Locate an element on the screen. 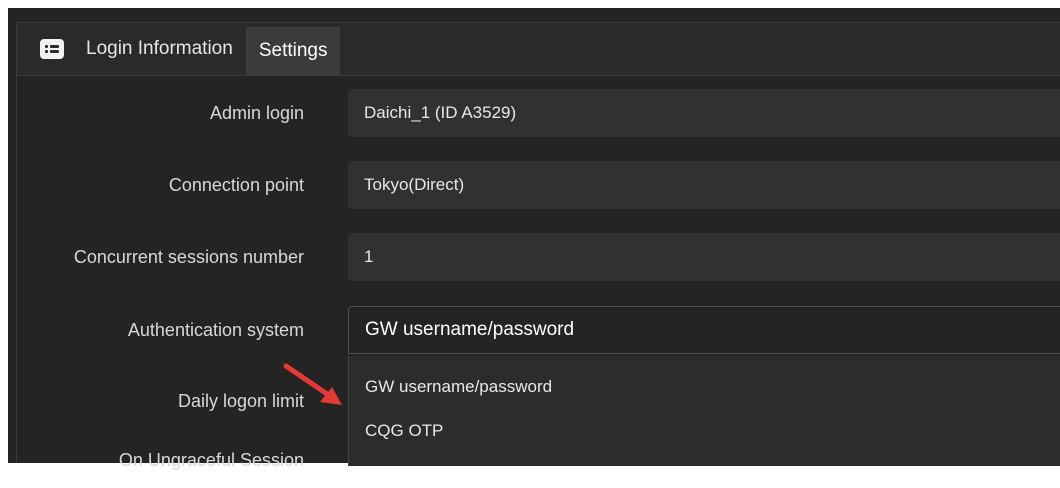  admin-login-label: Admin login is located at coordinates (256, 112).